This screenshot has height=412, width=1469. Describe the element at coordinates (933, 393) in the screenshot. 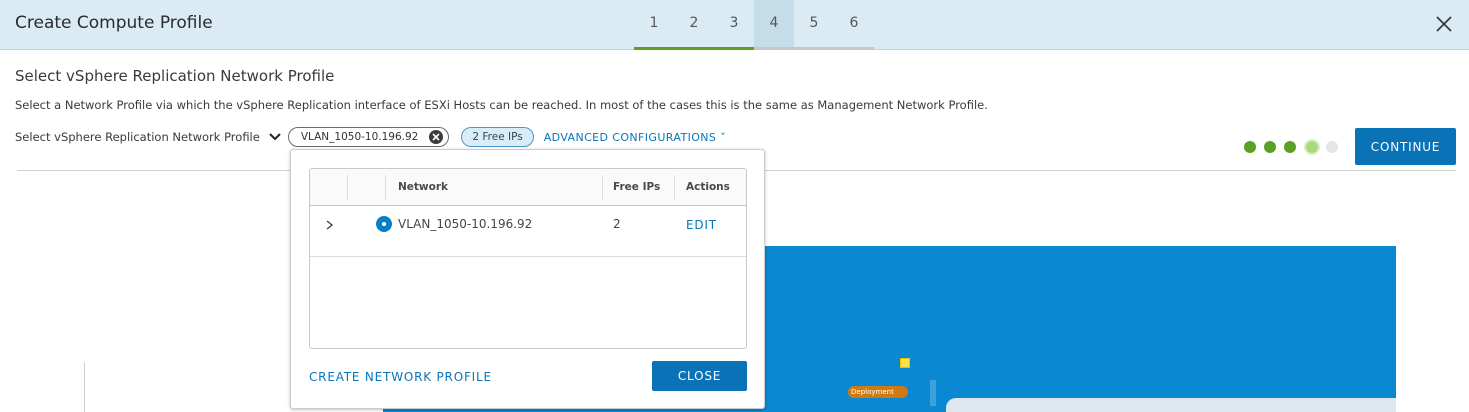

I see `diagram-connector` at that location.